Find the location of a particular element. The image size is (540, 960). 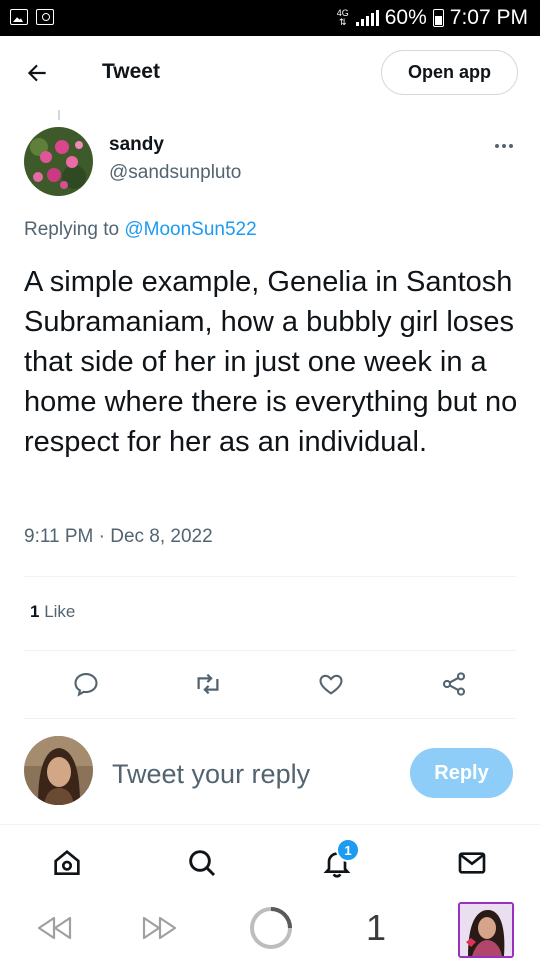

page-title: Tweet is located at coordinates (131, 71).